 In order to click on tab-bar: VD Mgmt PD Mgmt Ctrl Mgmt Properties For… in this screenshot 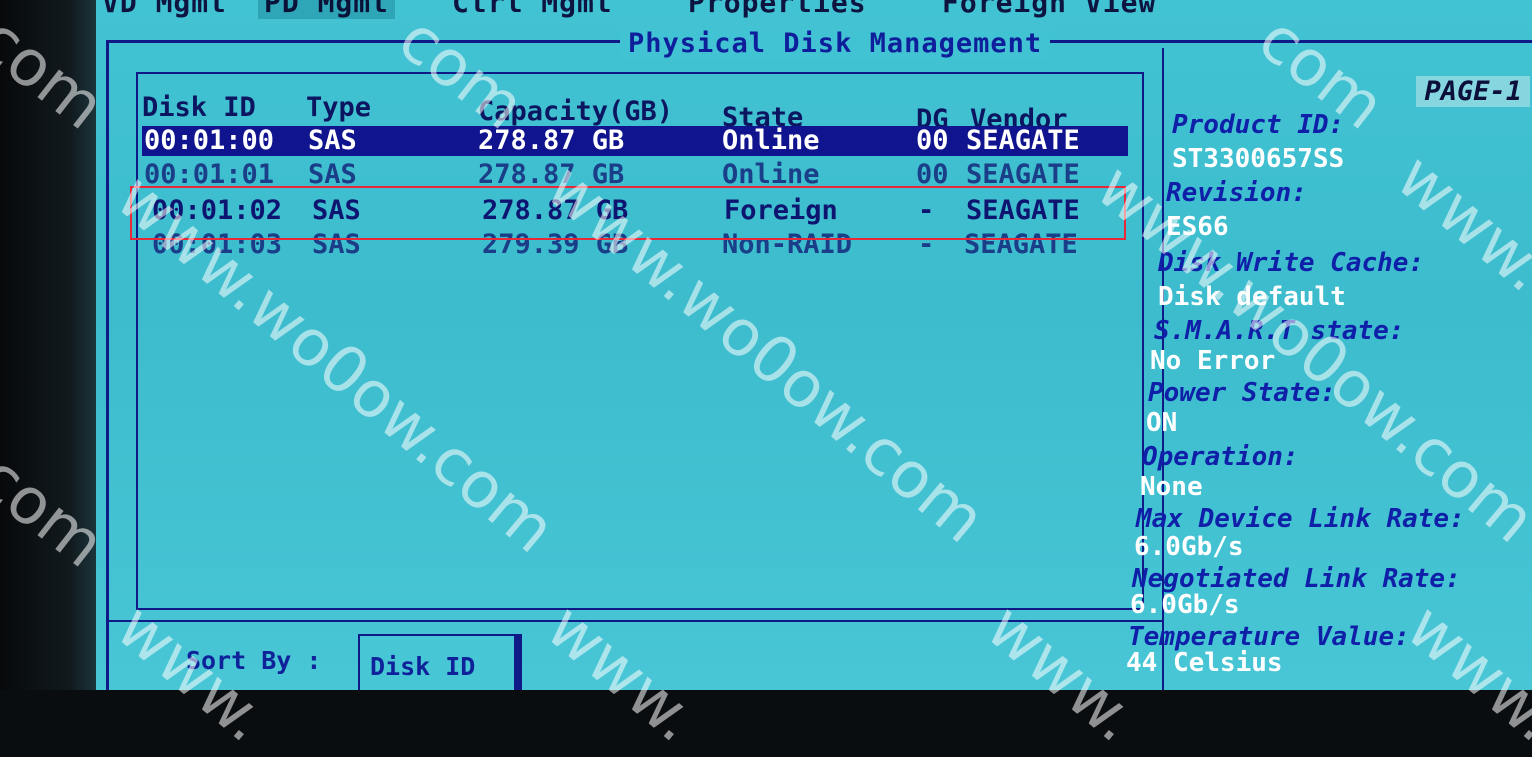, I will do `click(814, 13)`.